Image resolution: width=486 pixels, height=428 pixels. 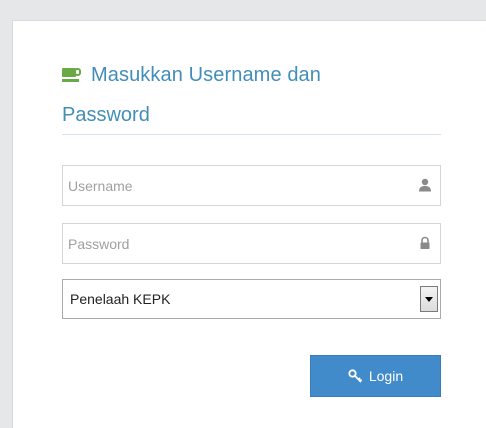 I want to click on dropdown-toggle, so click(x=429, y=299).